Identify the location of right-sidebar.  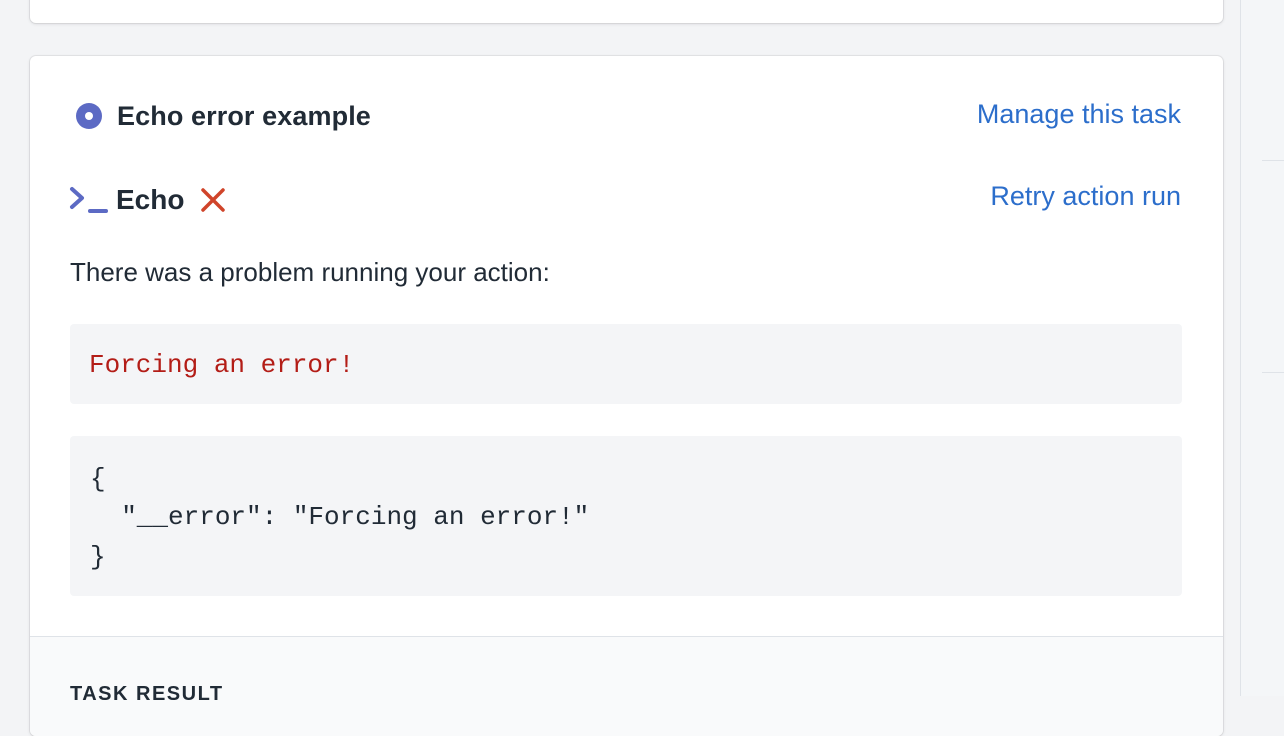
(1262, 348).